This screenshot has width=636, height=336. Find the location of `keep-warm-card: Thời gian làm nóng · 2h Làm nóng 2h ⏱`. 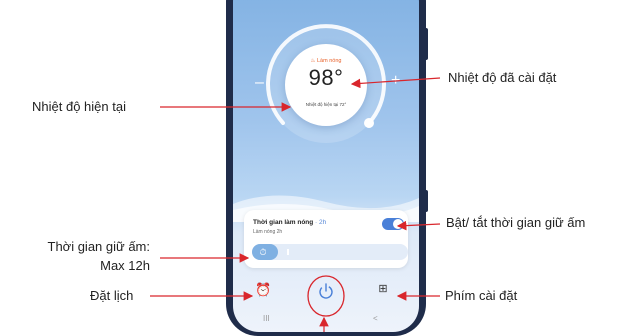

keep-warm-card: Thời gian làm nóng · 2h Làm nóng 2h ⏱ is located at coordinates (326, 239).